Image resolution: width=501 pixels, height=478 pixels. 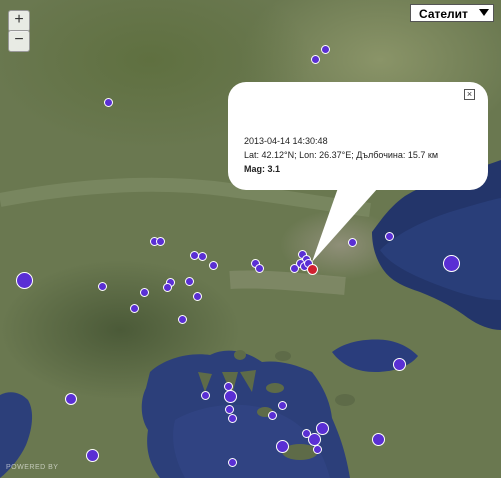 I want to click on zoom-out-button: −, so click(x=19, y=41).